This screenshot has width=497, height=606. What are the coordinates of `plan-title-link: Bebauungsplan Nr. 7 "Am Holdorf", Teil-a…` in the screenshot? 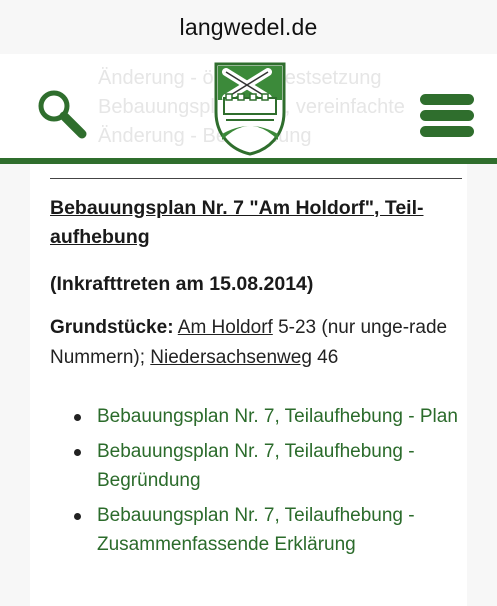 It's located at (255, 223).